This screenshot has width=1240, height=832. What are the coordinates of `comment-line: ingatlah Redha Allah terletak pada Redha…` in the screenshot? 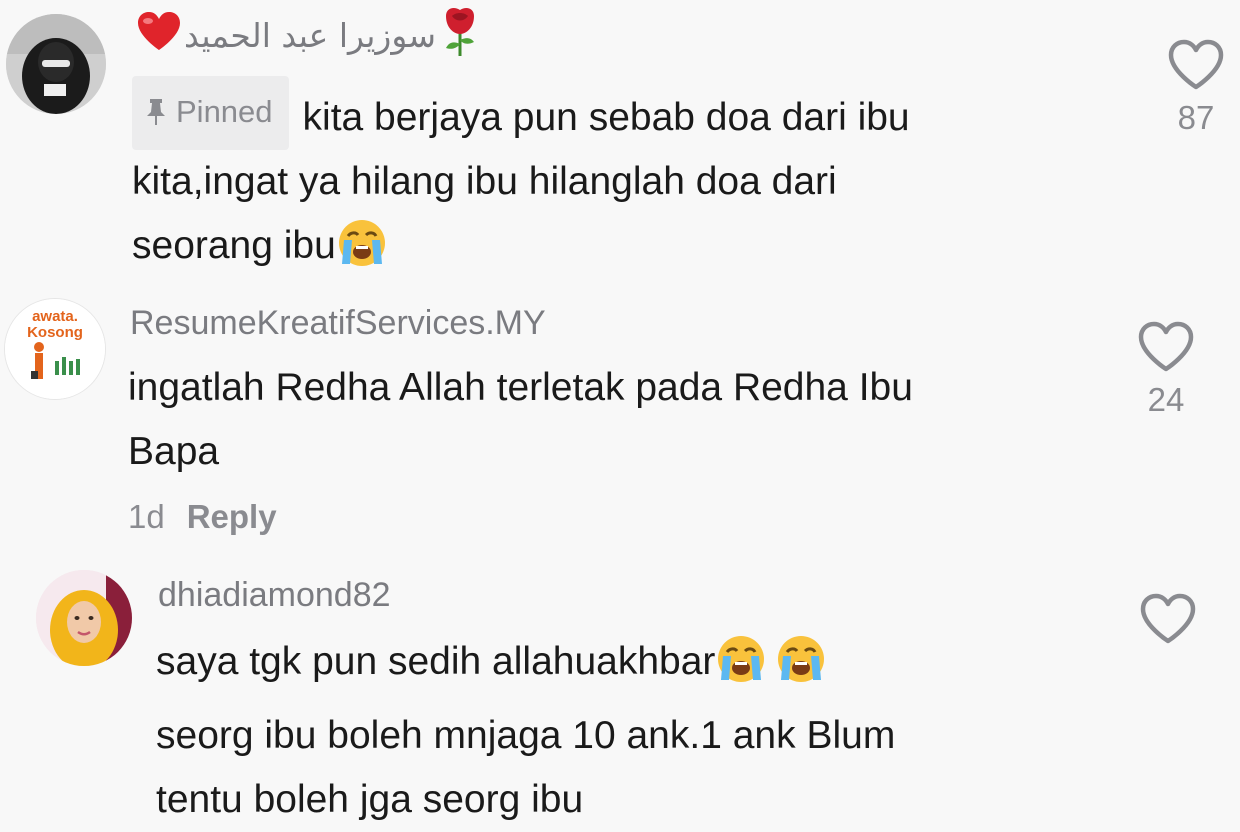 It's located at (520, 387).